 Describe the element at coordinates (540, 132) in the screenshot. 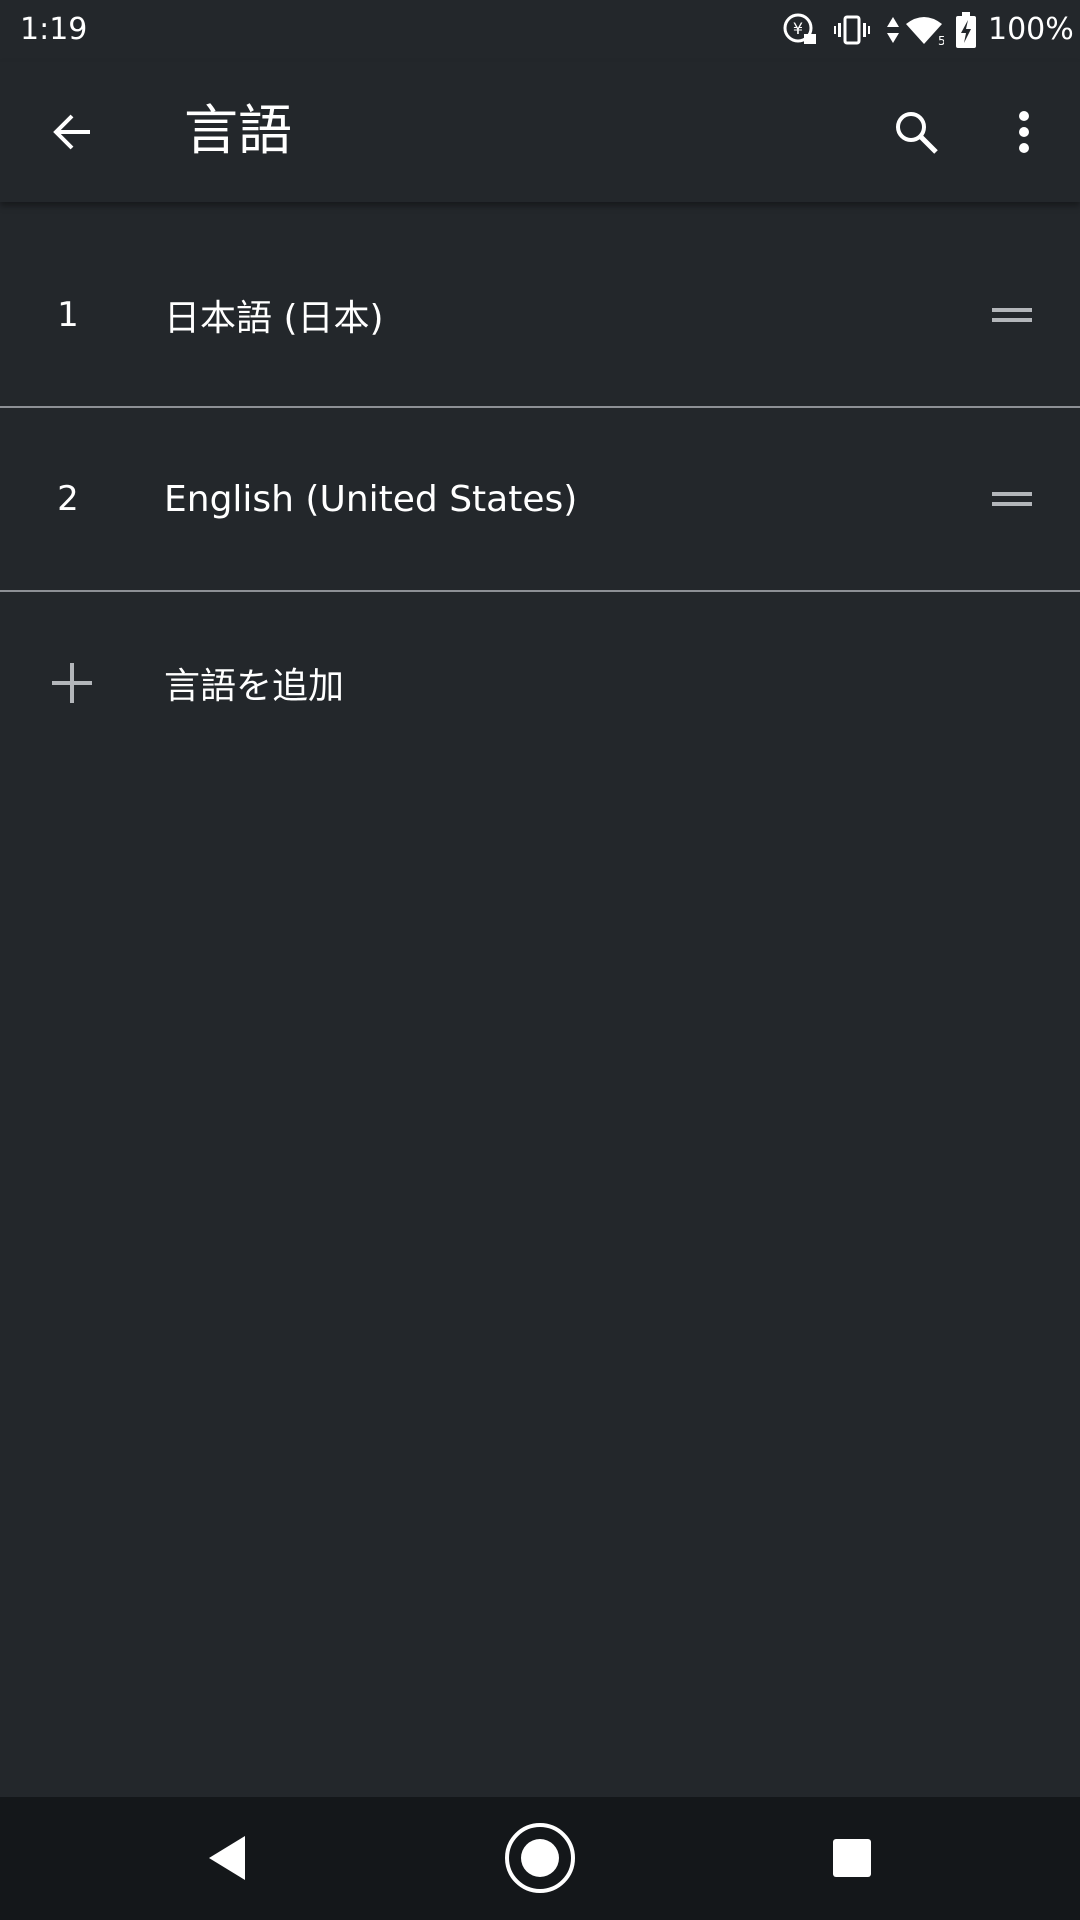

I see `app-bar: 言語` at that location.